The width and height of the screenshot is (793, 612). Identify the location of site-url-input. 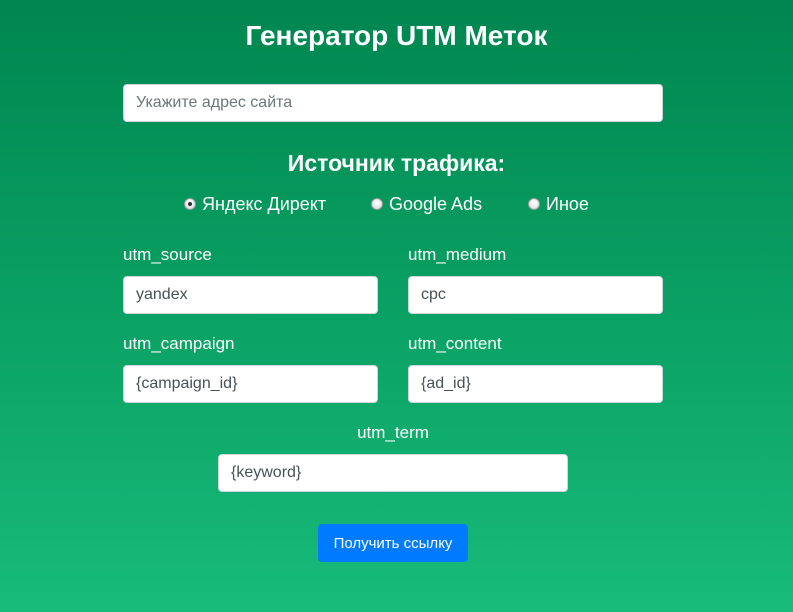
(393, 103).